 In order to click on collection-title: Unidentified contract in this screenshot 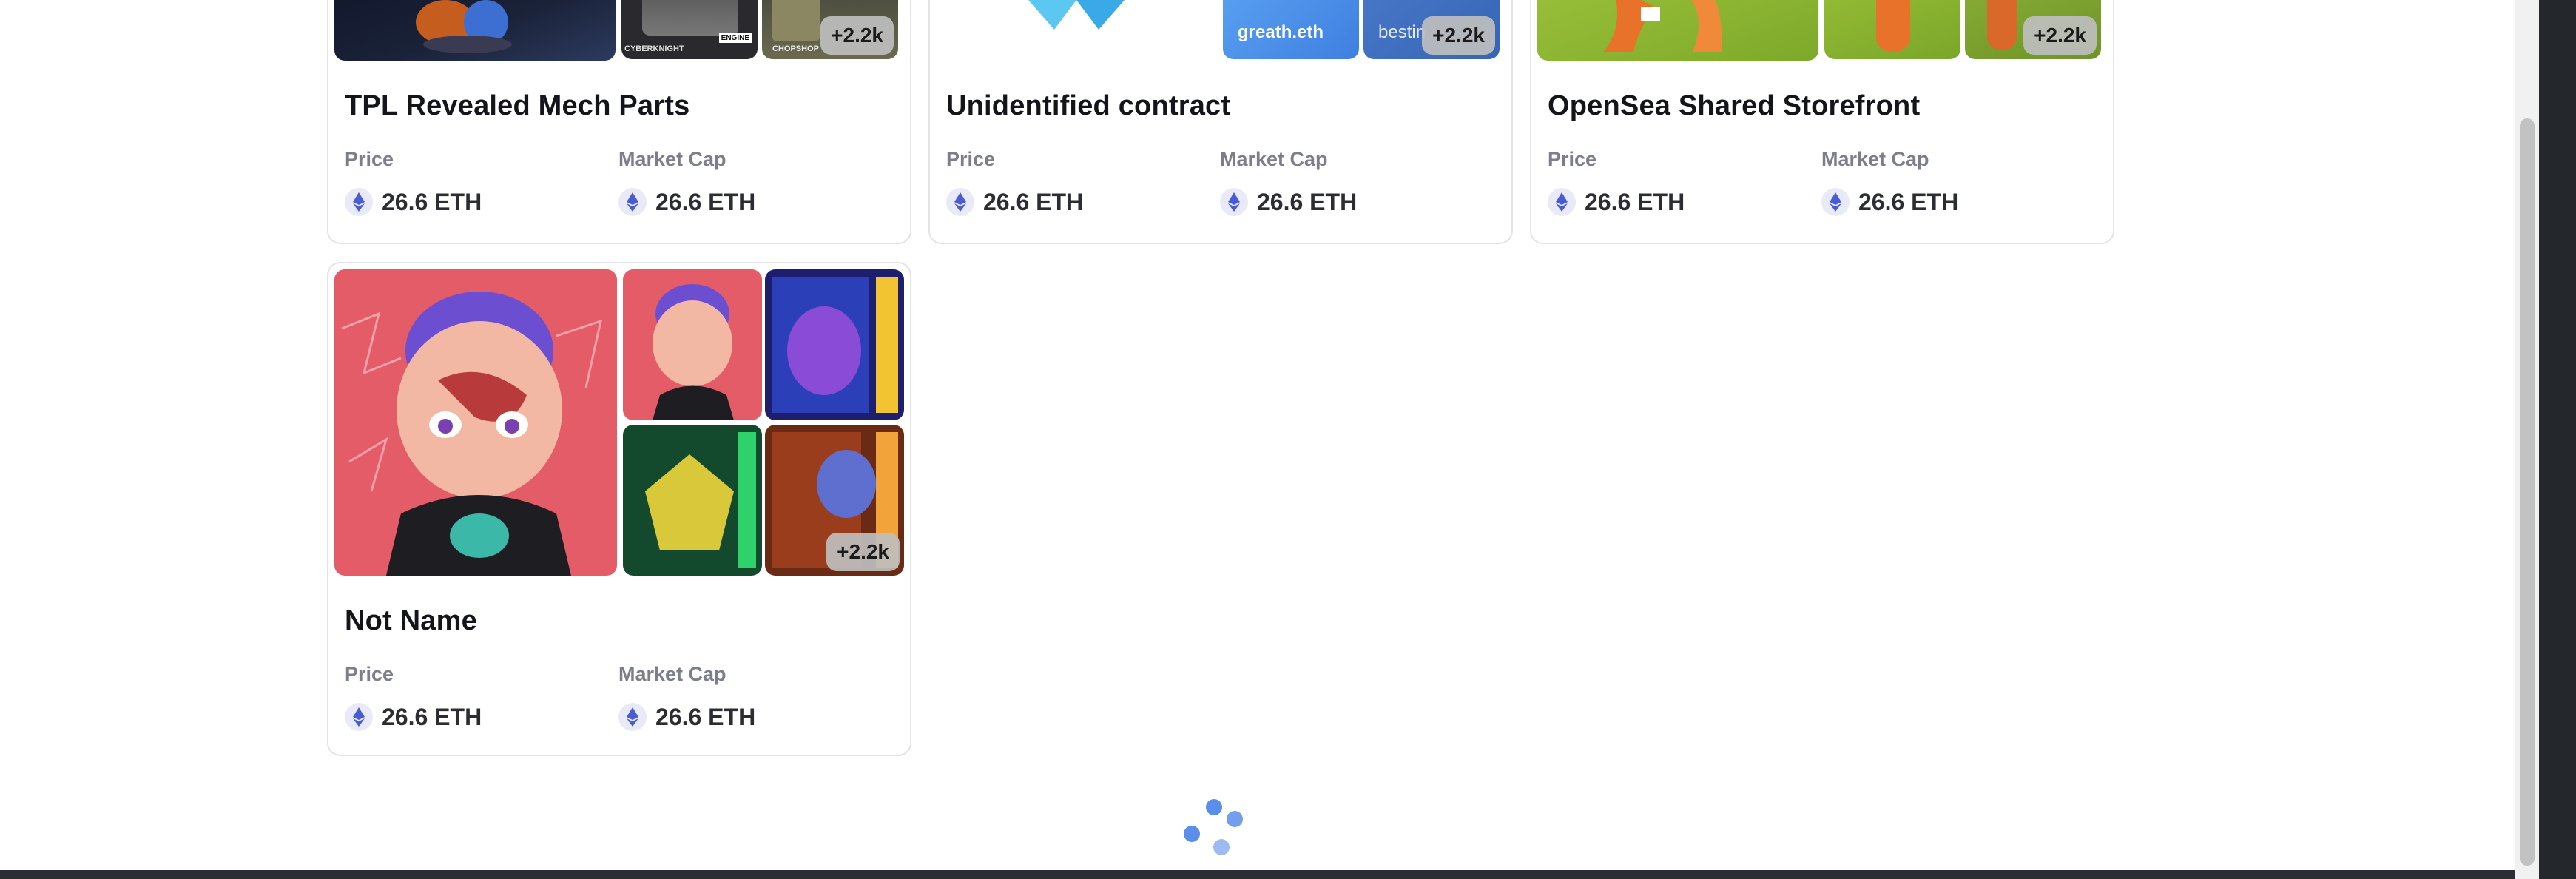, I will do `click(1088, 106)`.